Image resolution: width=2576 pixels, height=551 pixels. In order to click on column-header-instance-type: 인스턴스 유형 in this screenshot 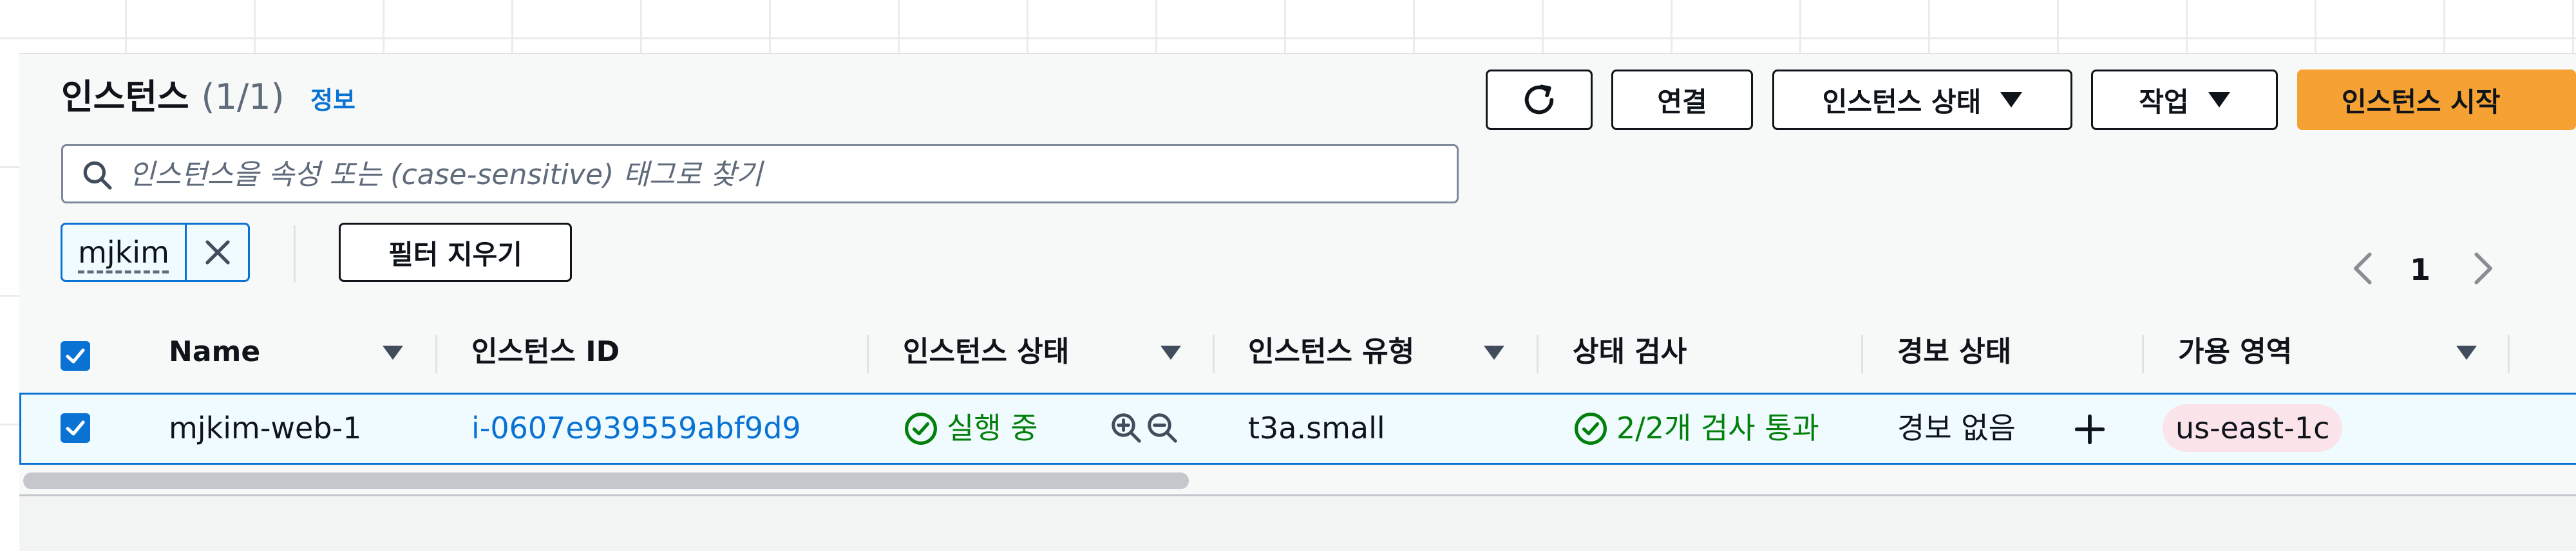, I will do `click(1331, 352)`.